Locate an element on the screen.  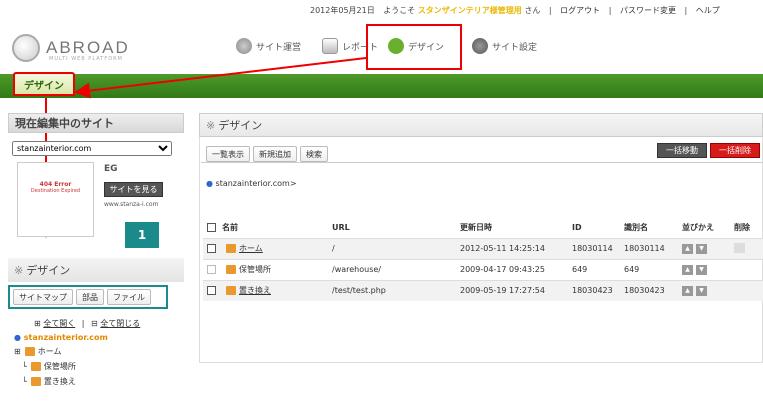
cell-url: /warehouse/ is located at coordinates (396, 269).